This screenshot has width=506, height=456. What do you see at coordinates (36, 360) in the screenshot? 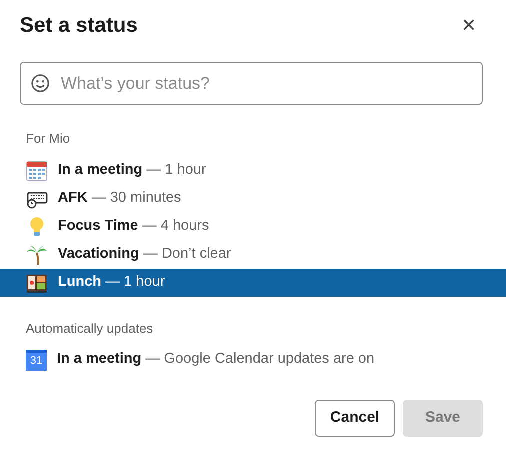
I see `calendar-date-icon: 31` at bounding box center [36, 360].